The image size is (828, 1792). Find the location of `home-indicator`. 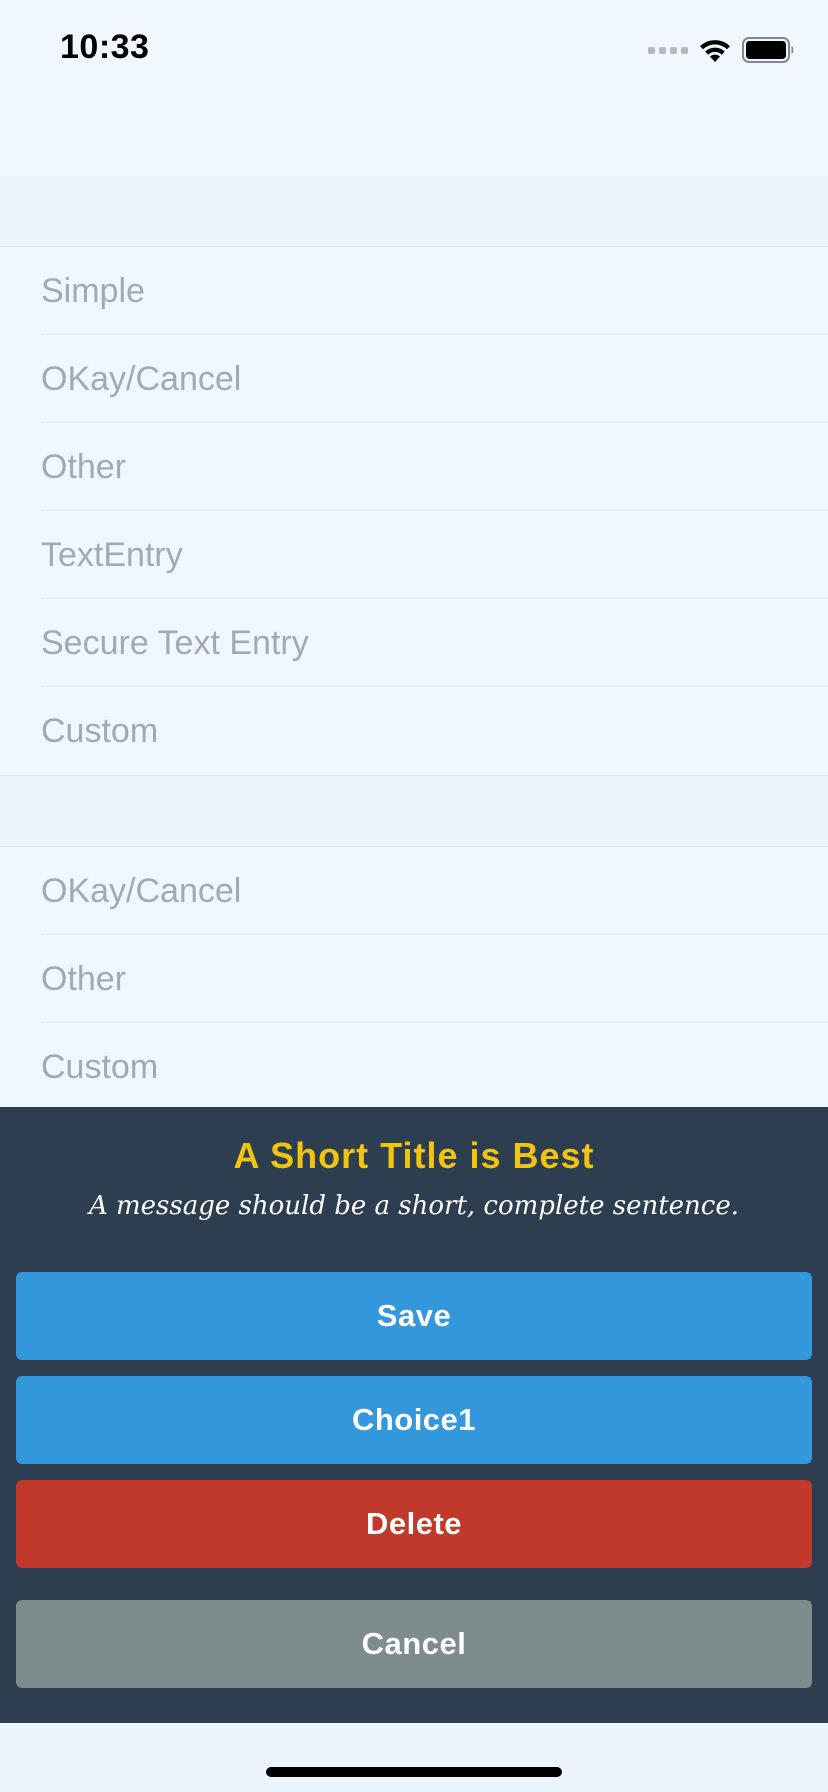

home-indicator is located at coordinates (414, 1772).